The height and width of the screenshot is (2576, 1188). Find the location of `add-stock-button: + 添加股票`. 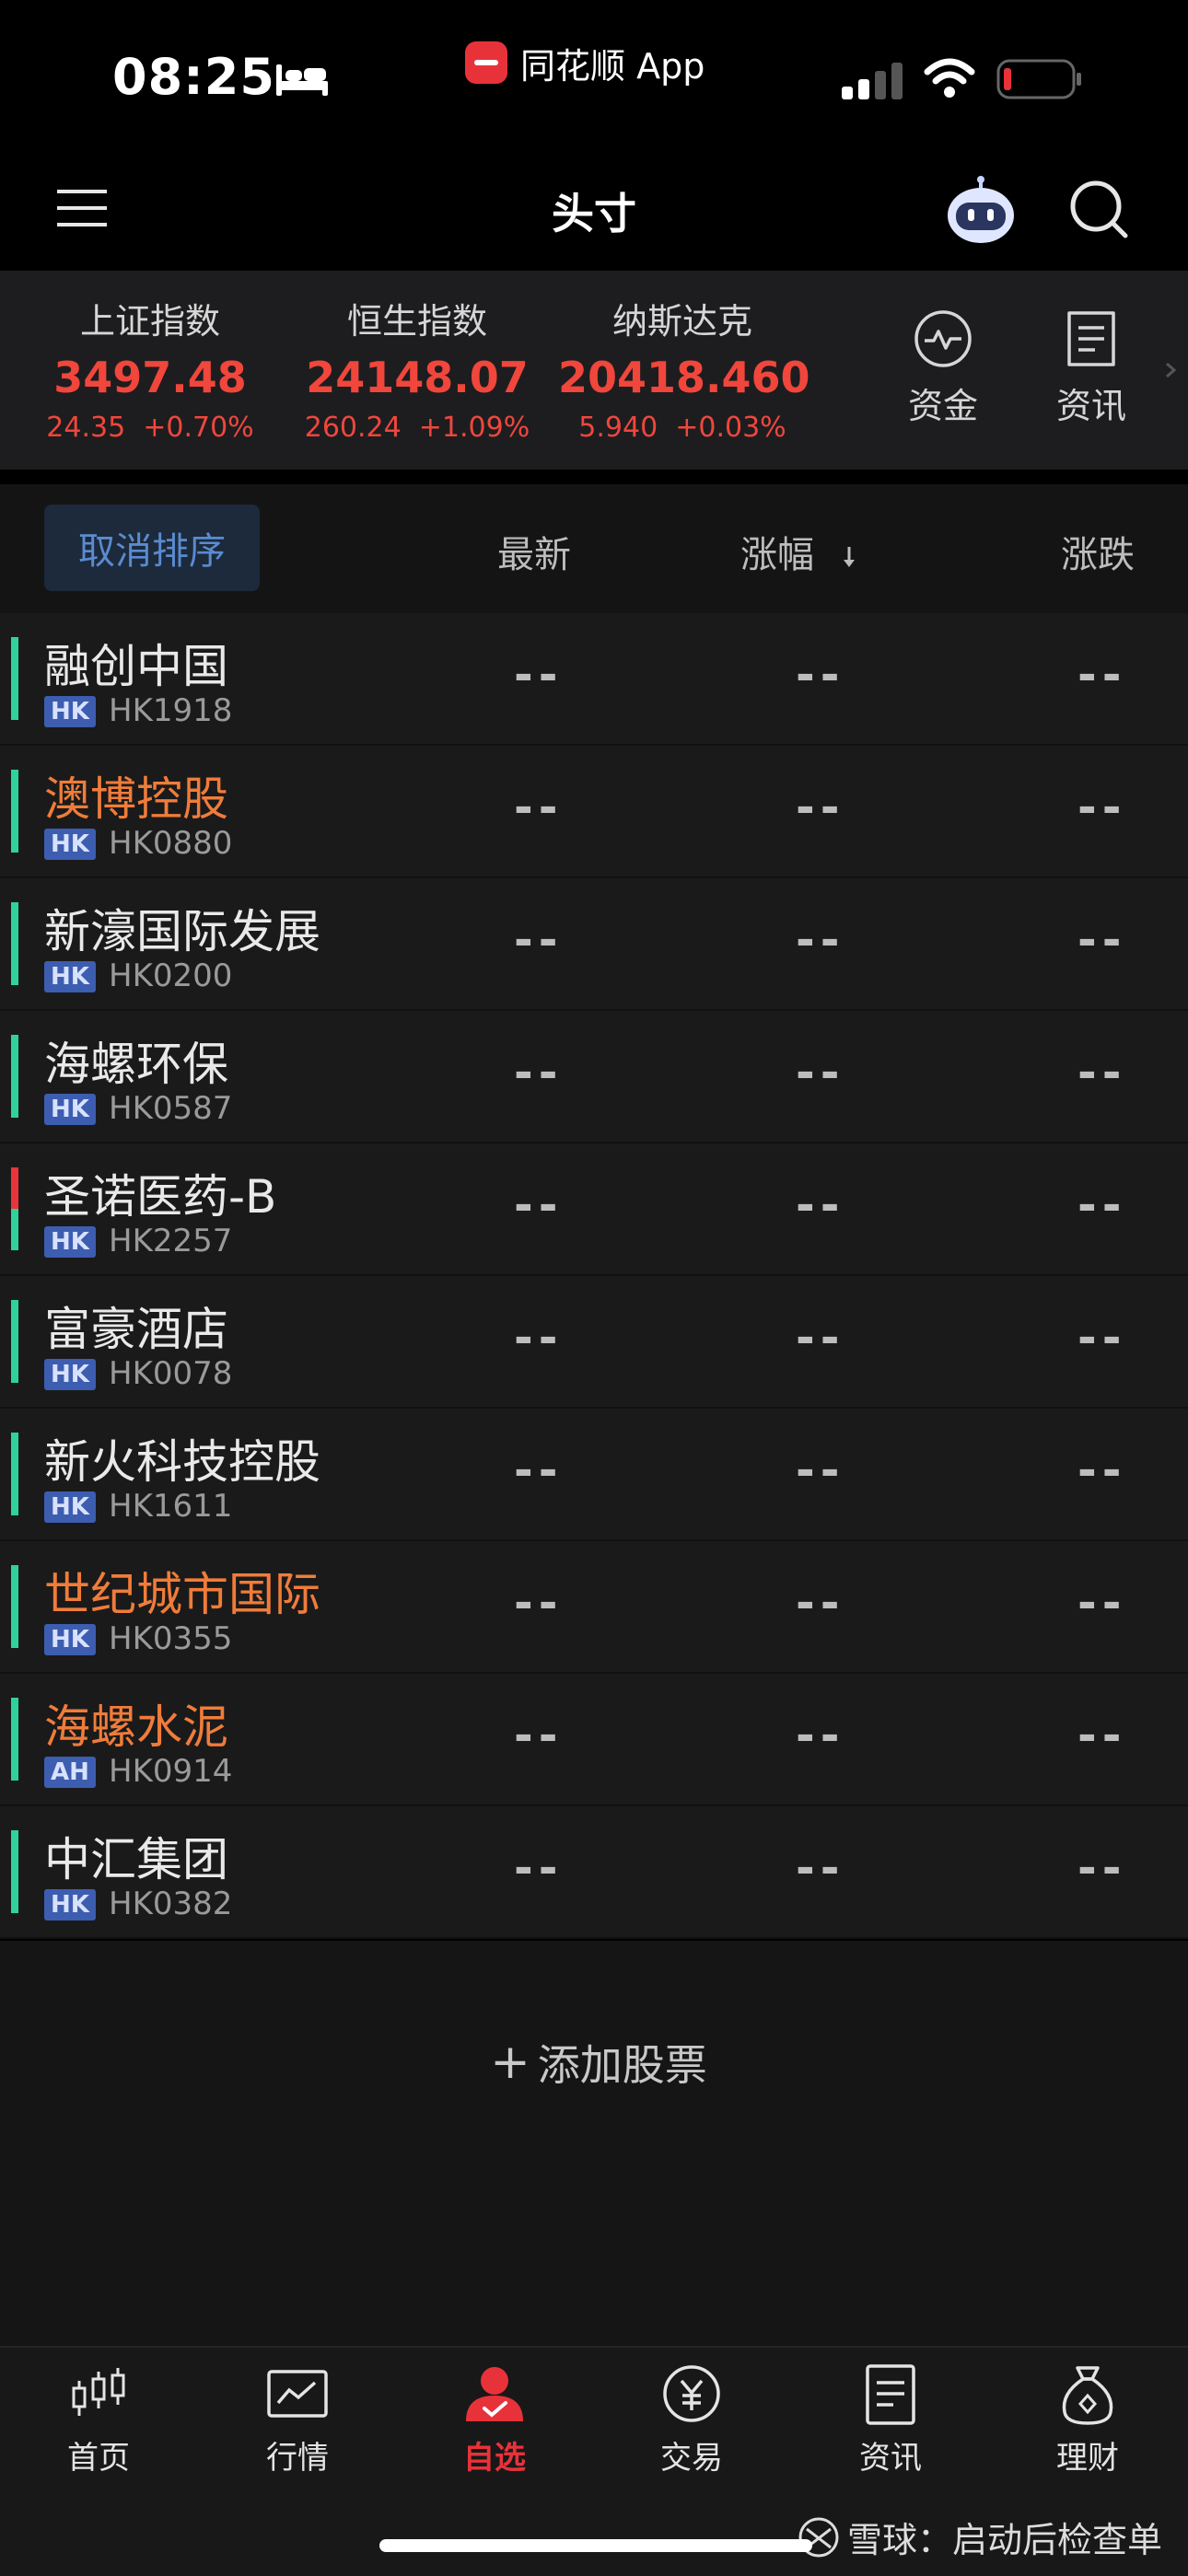

add-stock-button: + 添加股票 is located at coordinates (598, 2062).